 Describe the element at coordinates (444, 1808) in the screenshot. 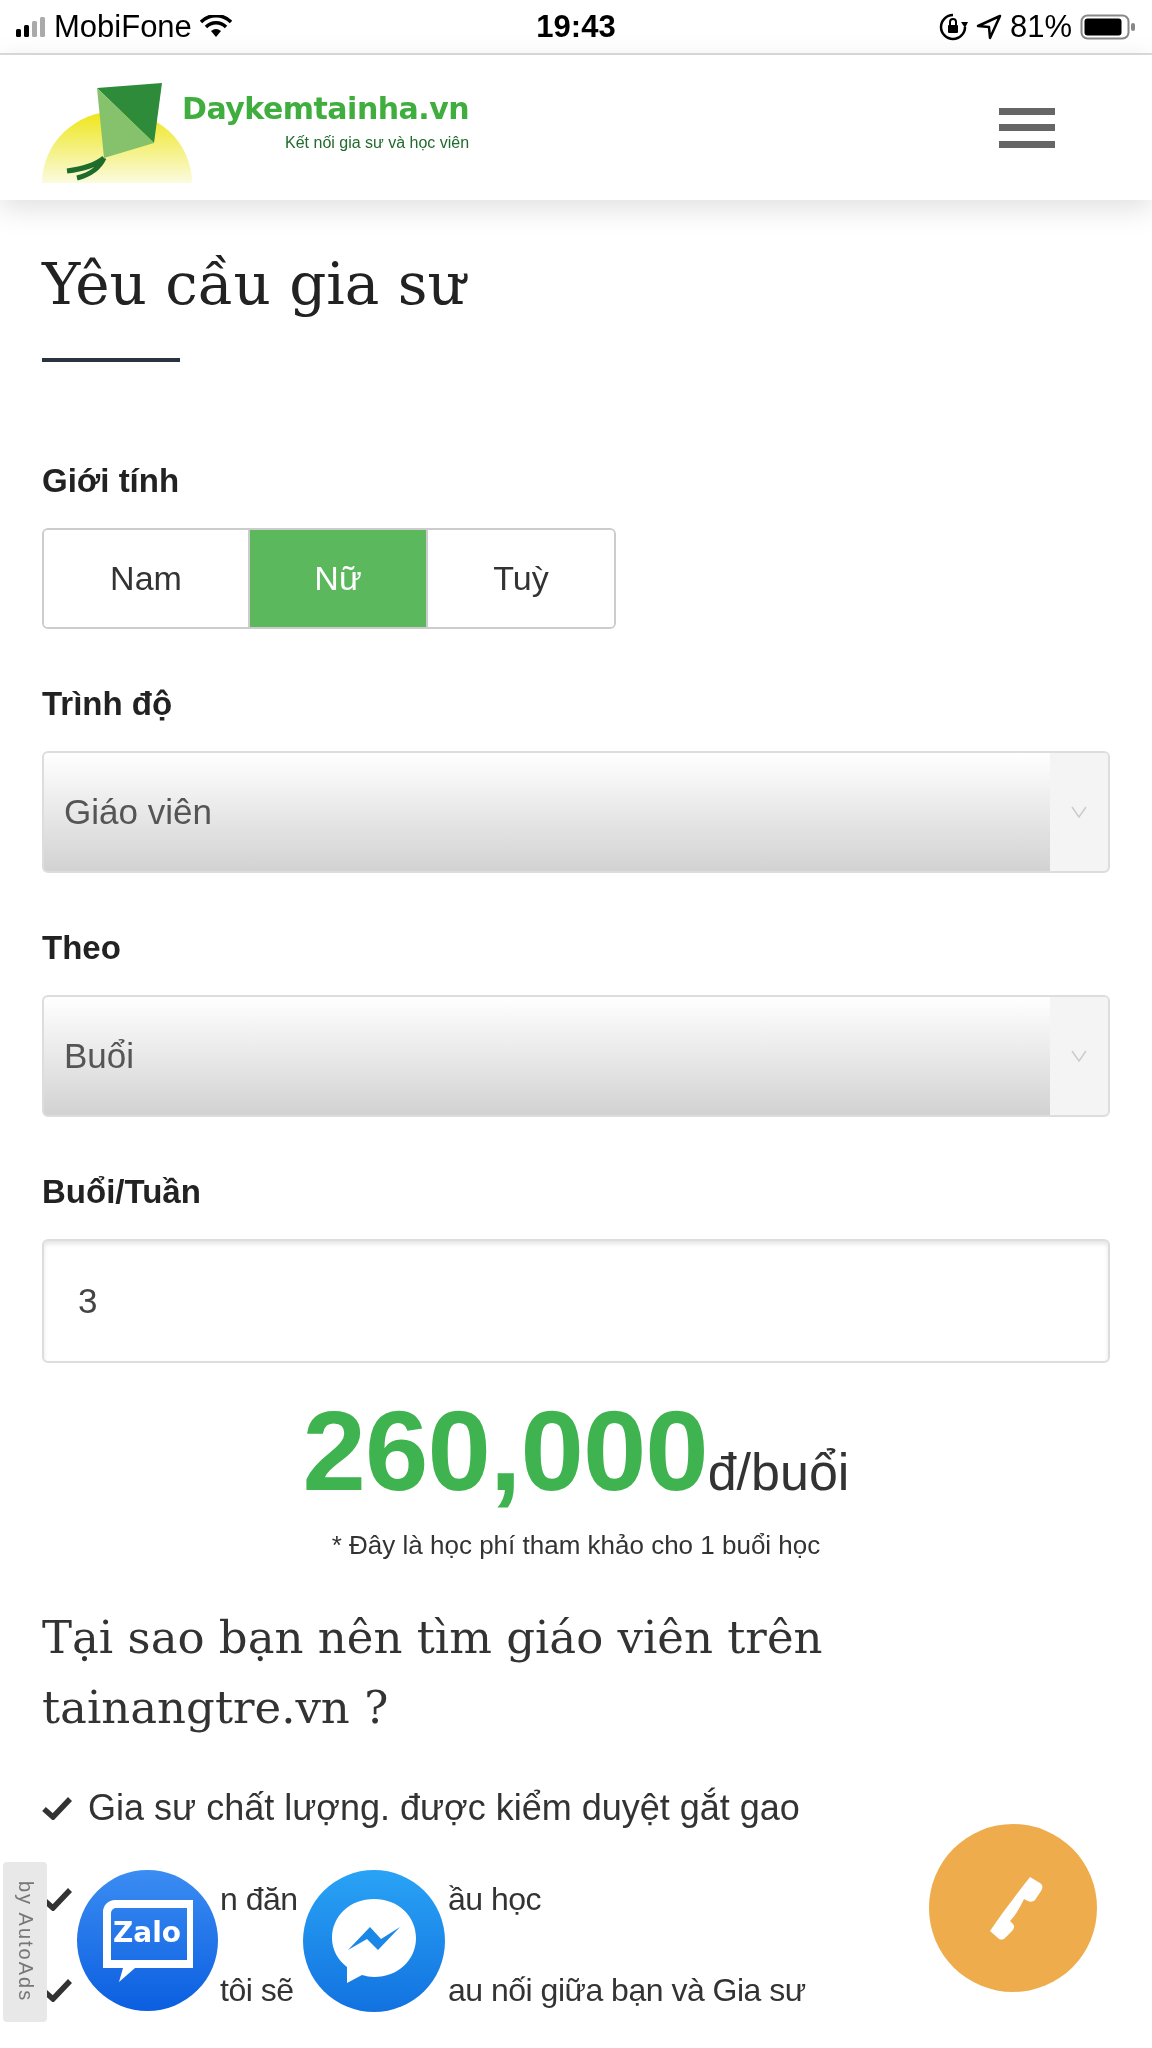

I see `benefit-text: Gia sư chất lượng. được kiểm duyệt gắt gao` at that location.